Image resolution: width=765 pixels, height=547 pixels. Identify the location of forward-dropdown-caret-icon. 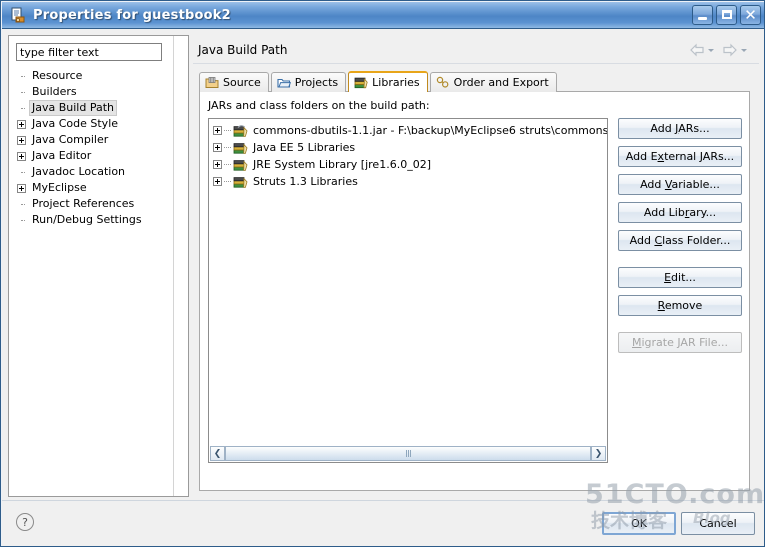
(744, 50).